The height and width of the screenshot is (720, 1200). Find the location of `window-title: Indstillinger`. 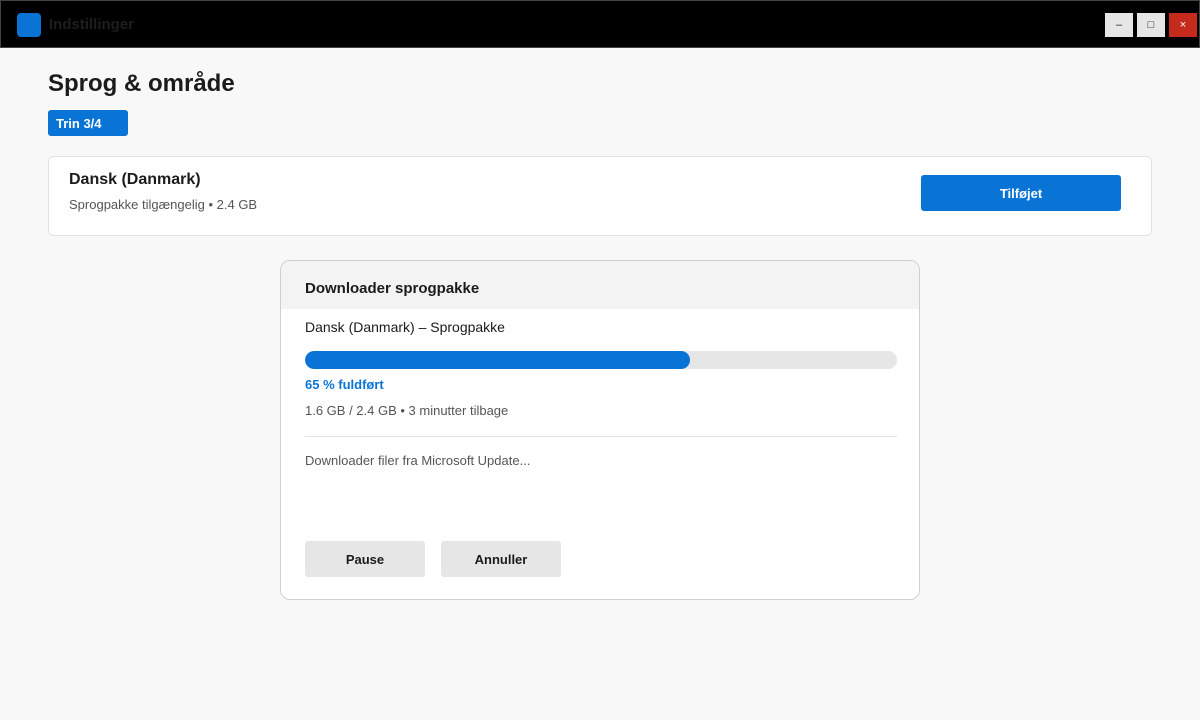

window-title: Indstillinger is located at coordinates (92, 24).